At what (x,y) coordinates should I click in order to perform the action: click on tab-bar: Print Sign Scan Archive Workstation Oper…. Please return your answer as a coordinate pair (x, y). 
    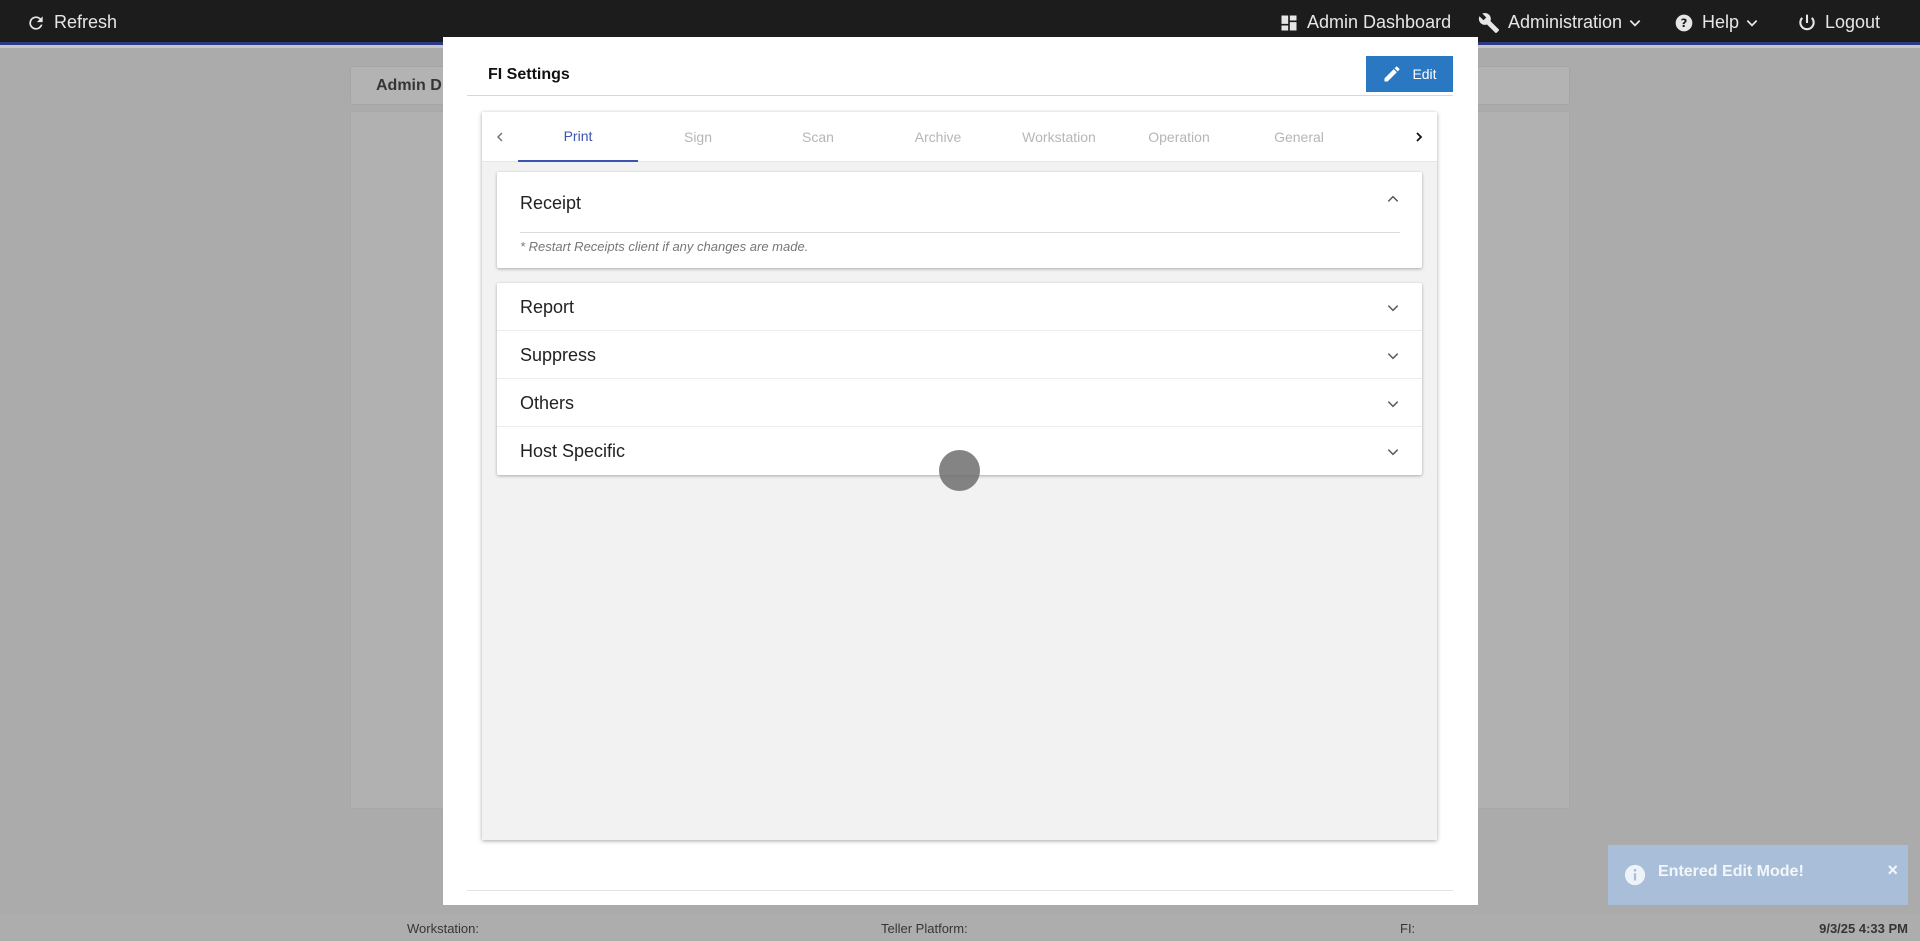
    Looking at the image, I should click on (959, 137).